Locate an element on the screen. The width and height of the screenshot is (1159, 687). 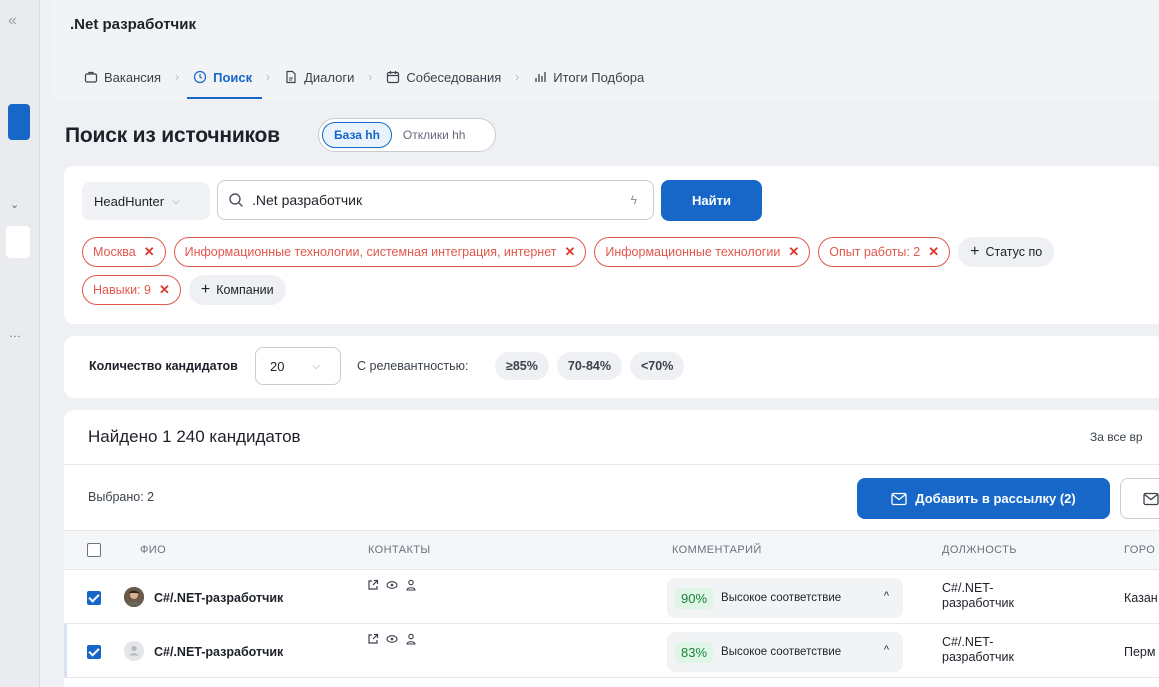
add-companies-button: + Компании is located at coordinates (237, 290).